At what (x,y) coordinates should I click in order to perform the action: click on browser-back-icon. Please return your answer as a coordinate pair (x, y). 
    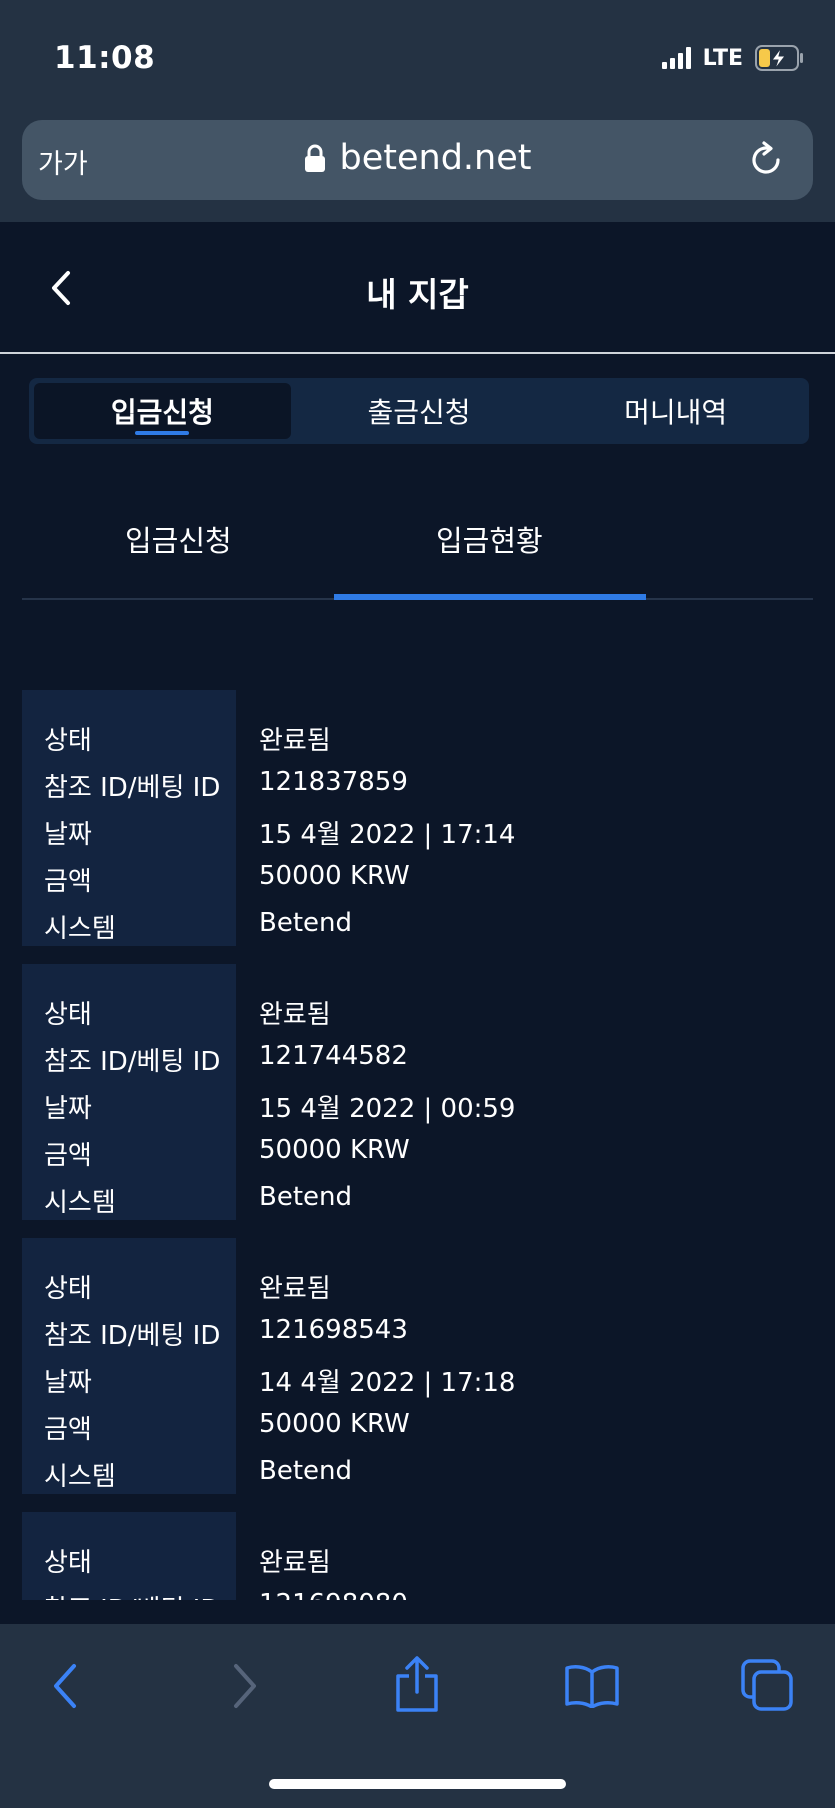
    Looking at the image, I should click on (65, 1686).